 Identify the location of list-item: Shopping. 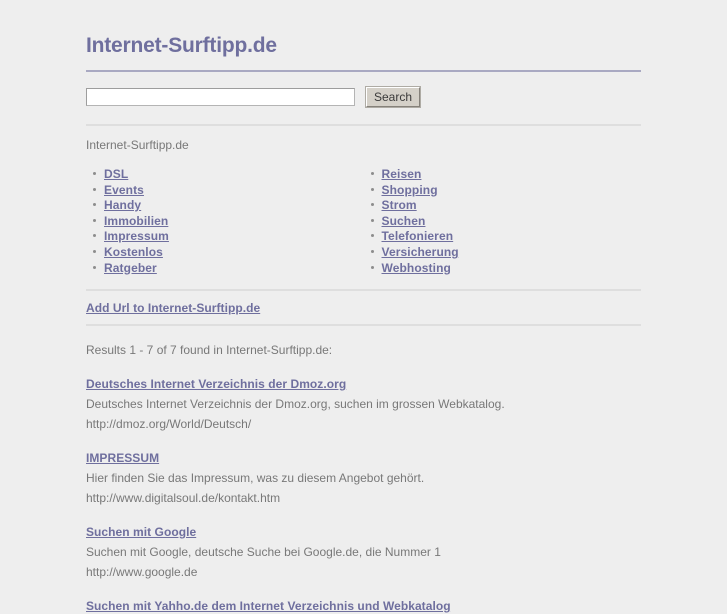
(506, 190).